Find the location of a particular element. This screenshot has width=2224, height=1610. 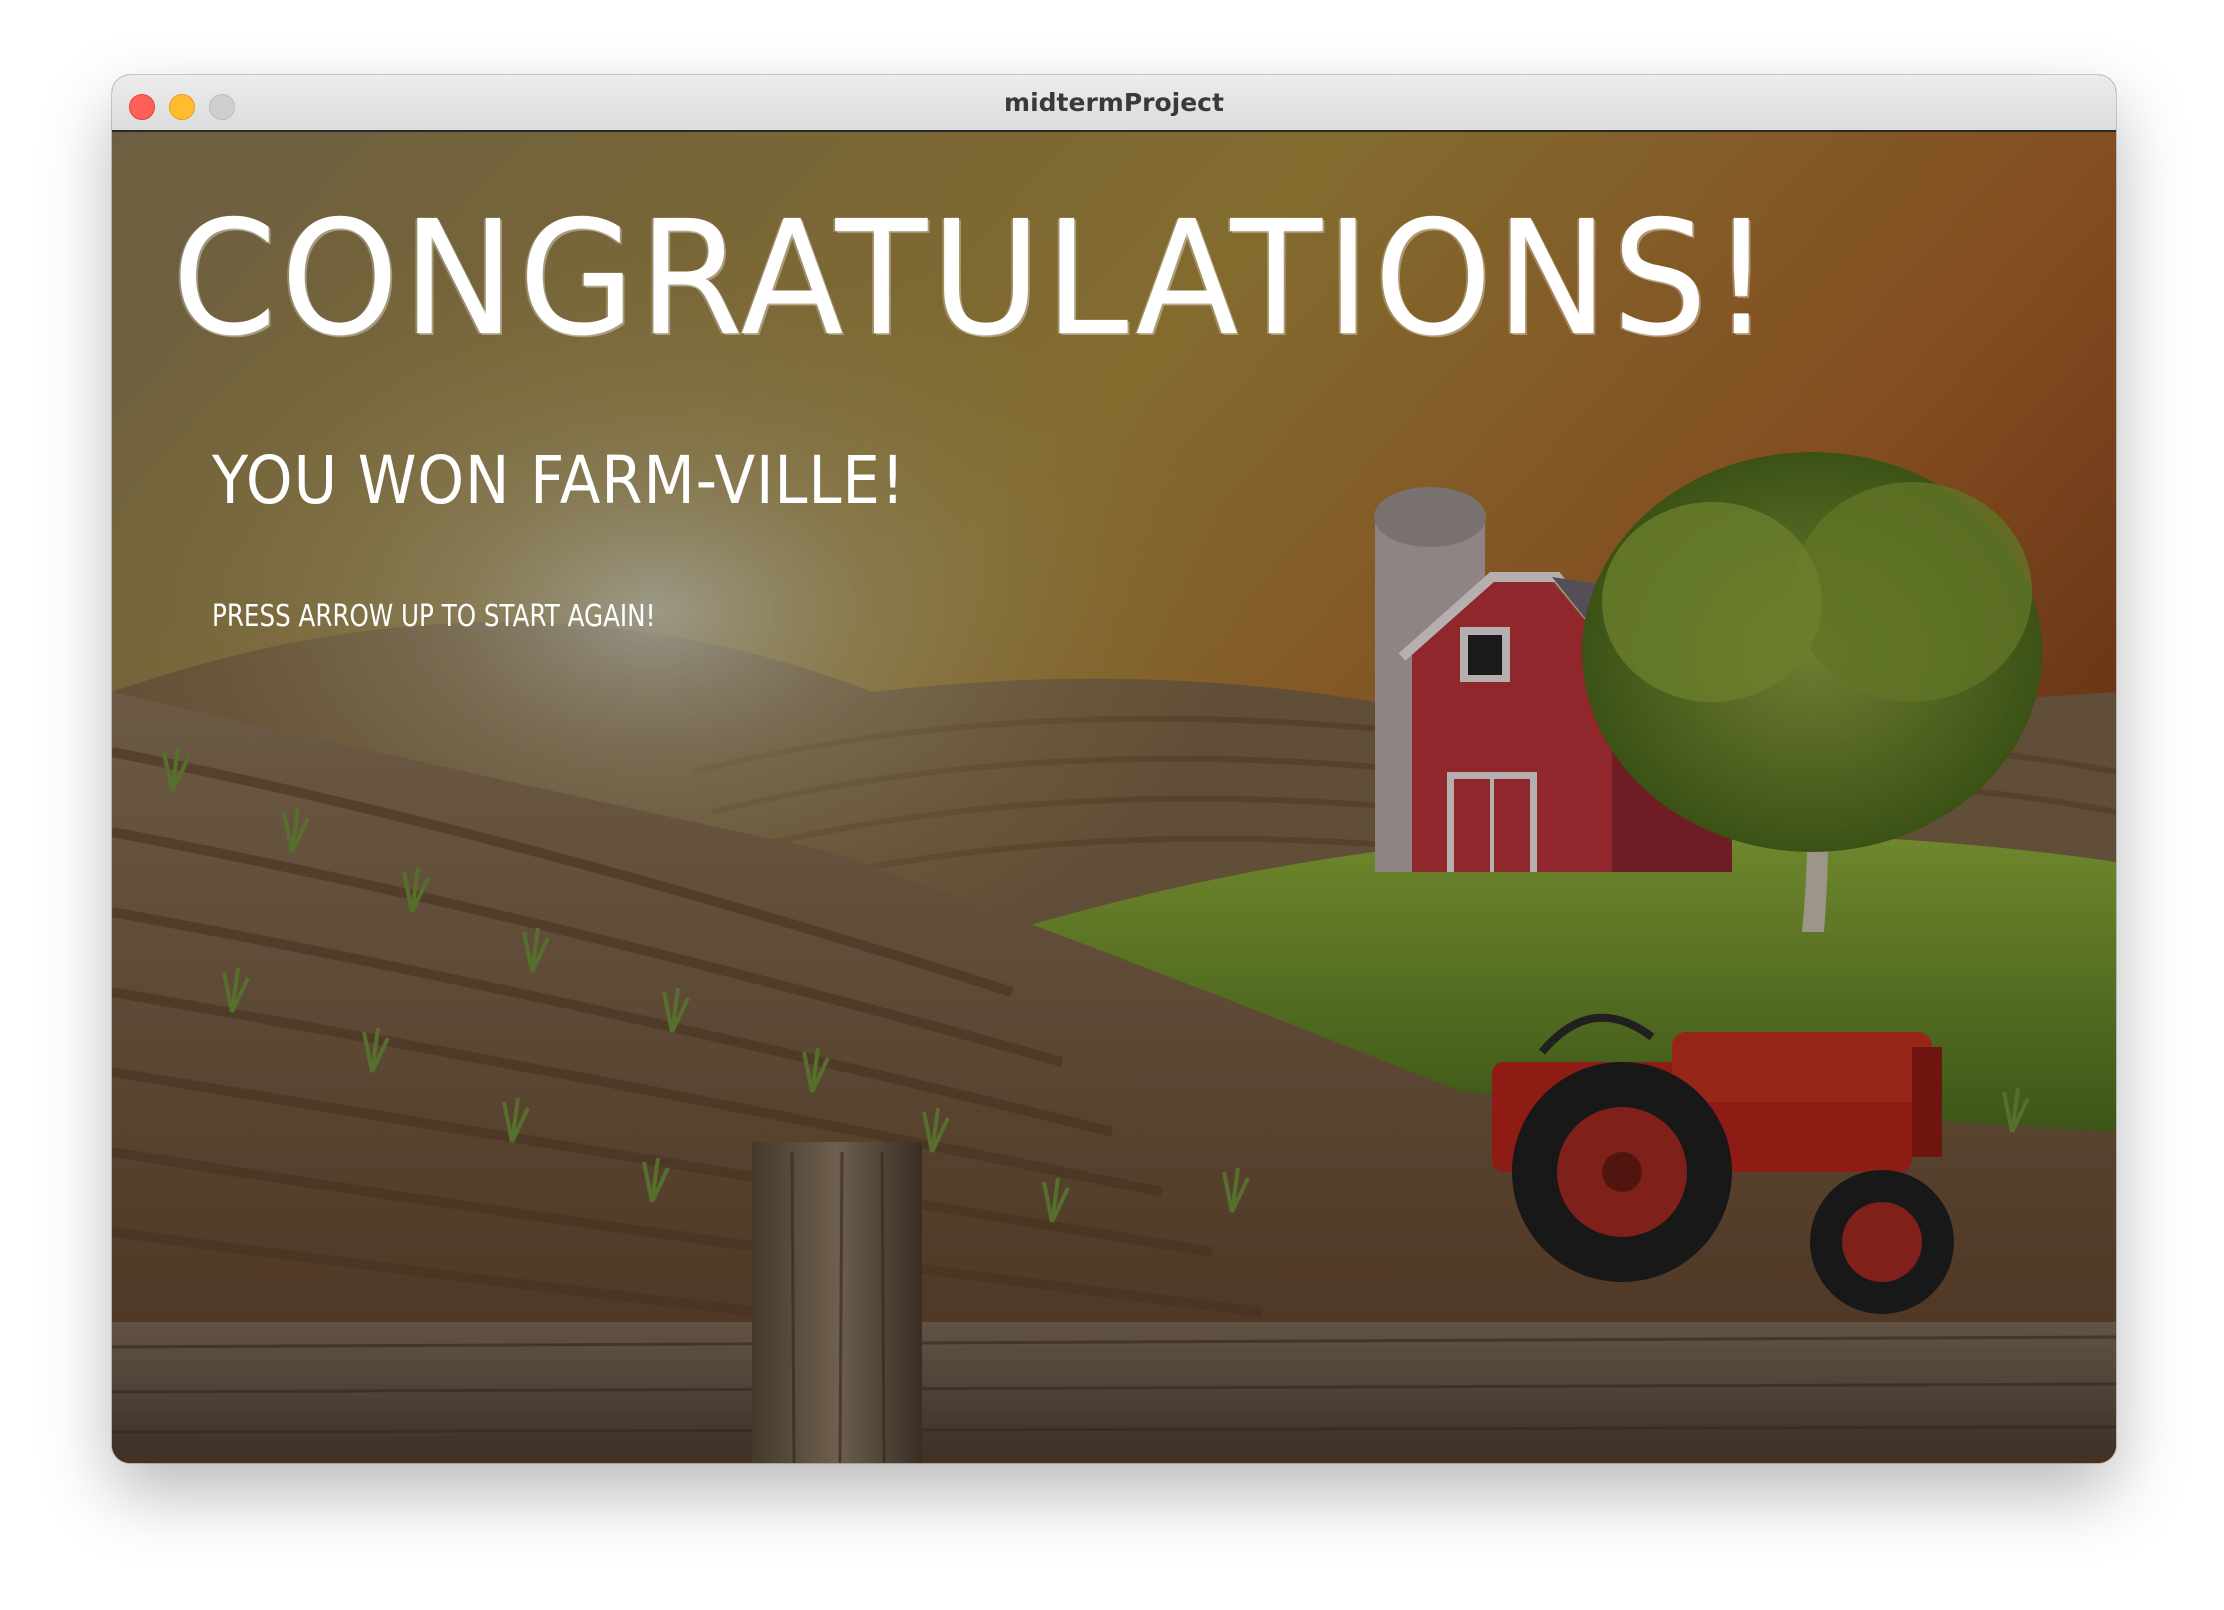

title-bar: midtermProject is located at coordinates (1114, 103).